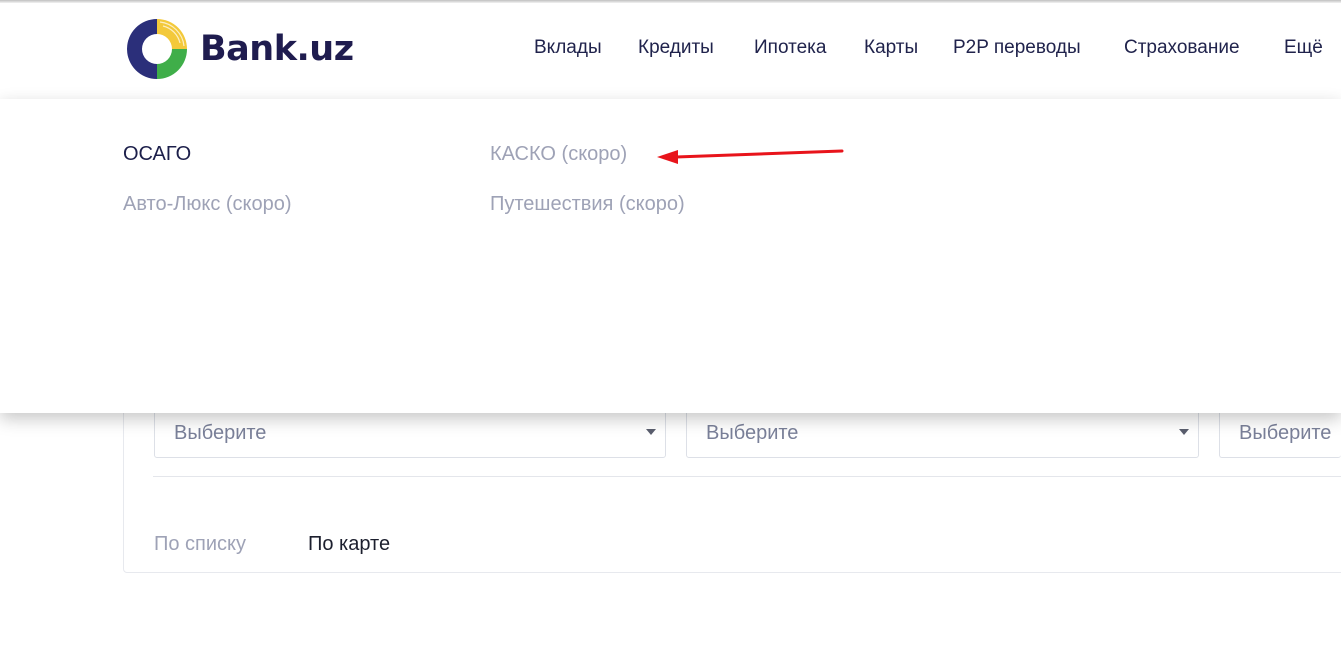 Image resolution: width=1341 pixels, height=667 pixels. I want to click on nav-item-more: Ещё, so click(1303, 48).